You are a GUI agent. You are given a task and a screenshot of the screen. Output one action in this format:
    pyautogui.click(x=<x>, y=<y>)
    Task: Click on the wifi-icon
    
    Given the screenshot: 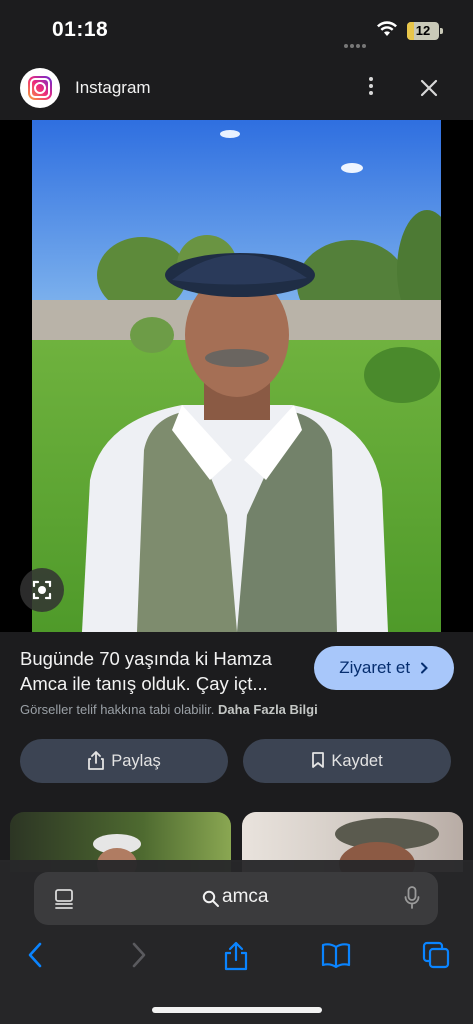 What is the action you would take?
    pyautogui.click(x=387, y=28)
    